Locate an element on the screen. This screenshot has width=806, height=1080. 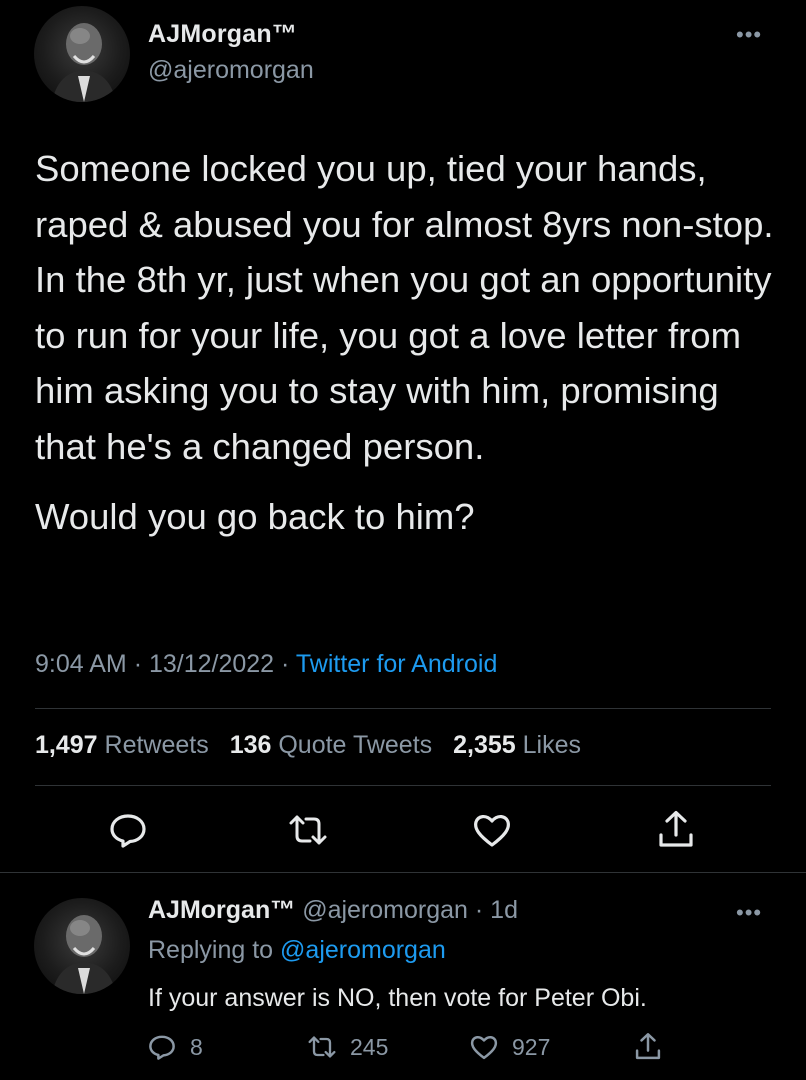
tweet-time: 9:04 AM is located at coordinates (81, 664).